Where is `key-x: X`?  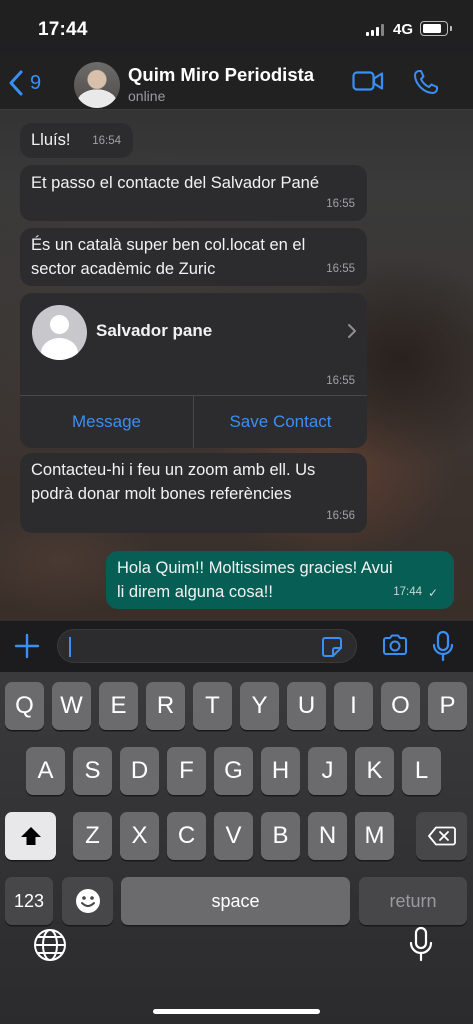
key-x: X is located at coordinates (139, 836).